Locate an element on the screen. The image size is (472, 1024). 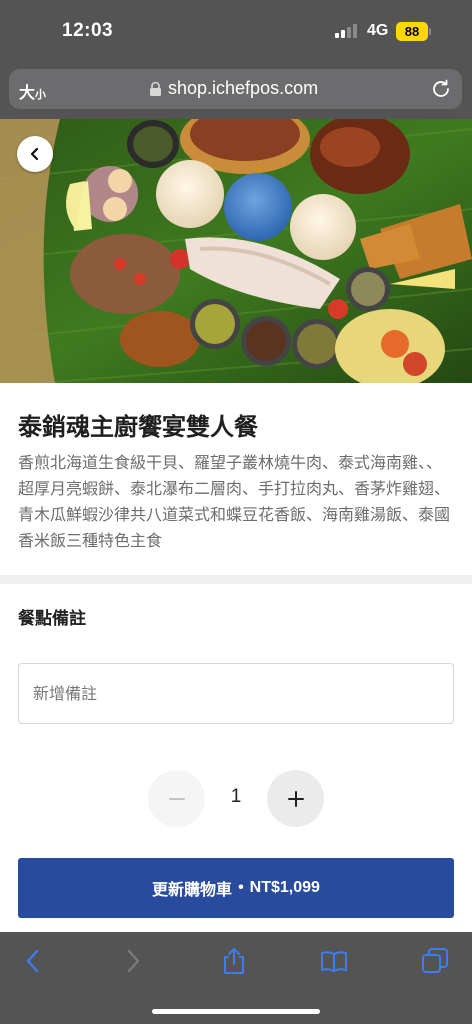
note-input is located at coordinates (236, 693).